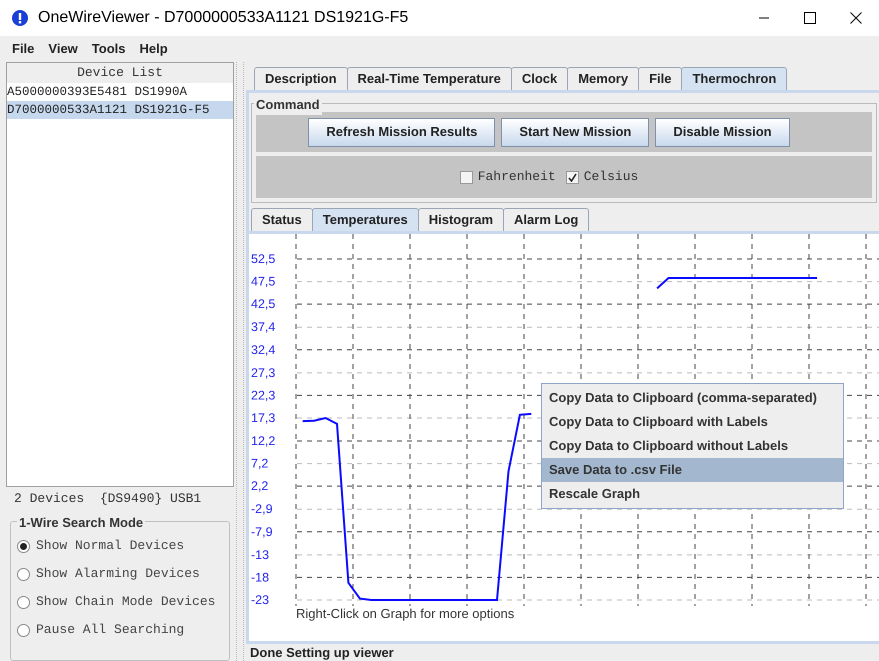  I want to click on maximize-icon, so click(810, 18).